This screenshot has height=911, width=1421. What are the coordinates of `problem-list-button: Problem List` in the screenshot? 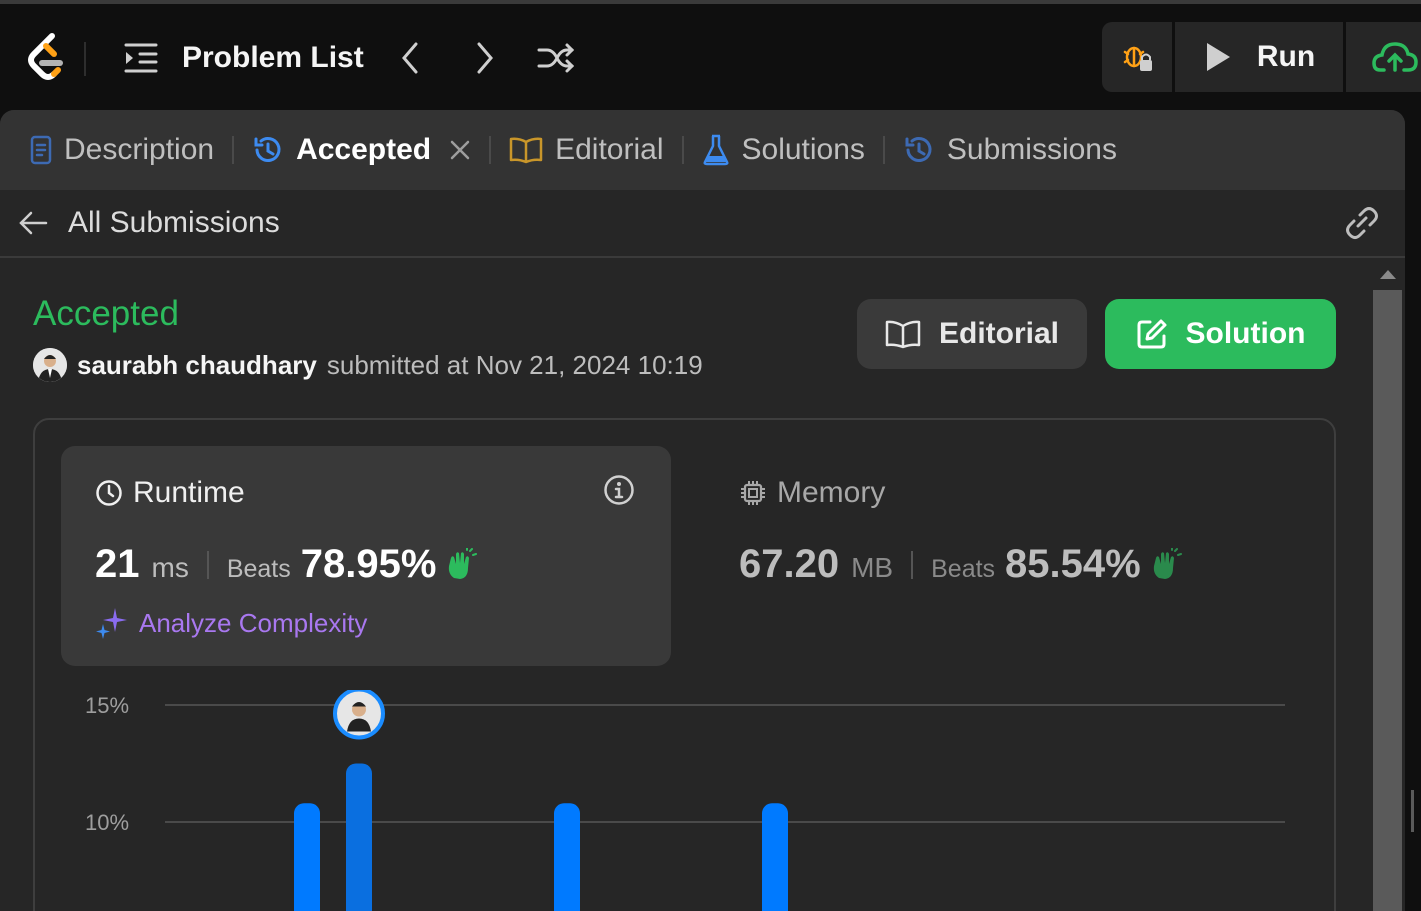 It's located at (243, 58).